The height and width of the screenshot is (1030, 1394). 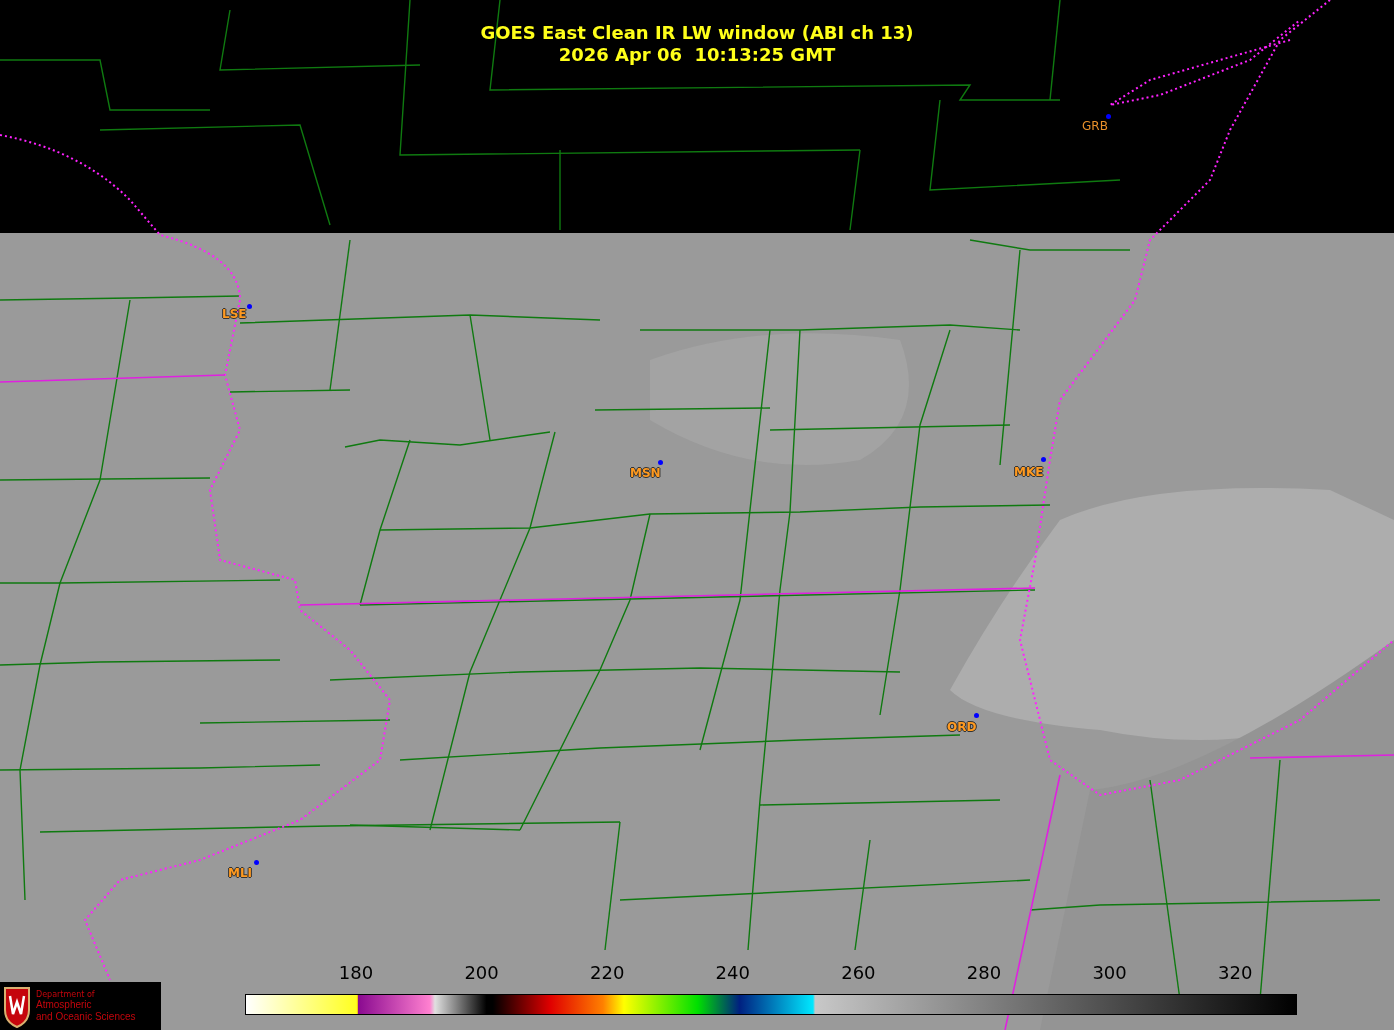 What do you see at coordinates (607, 973) in the screenshot?
I see `colorbar-tick-label: 220` at bounding box center [607, 973].